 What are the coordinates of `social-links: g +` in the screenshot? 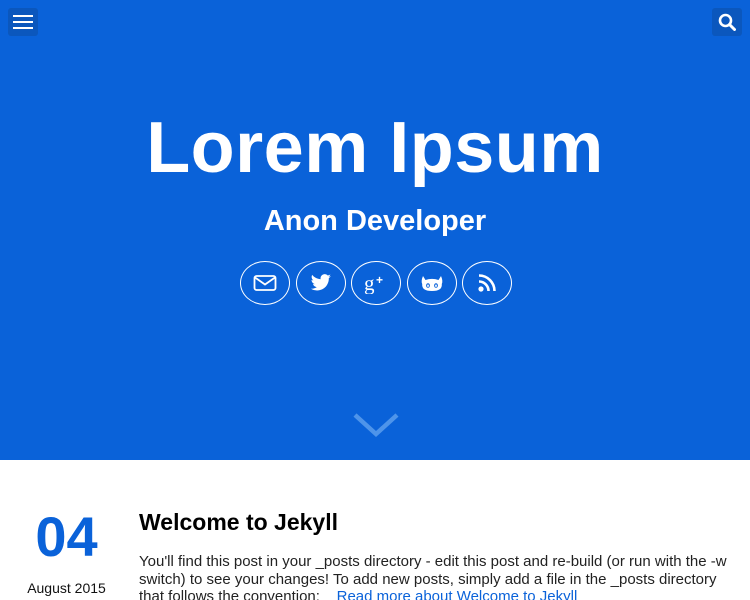 It's located at (376, 284).